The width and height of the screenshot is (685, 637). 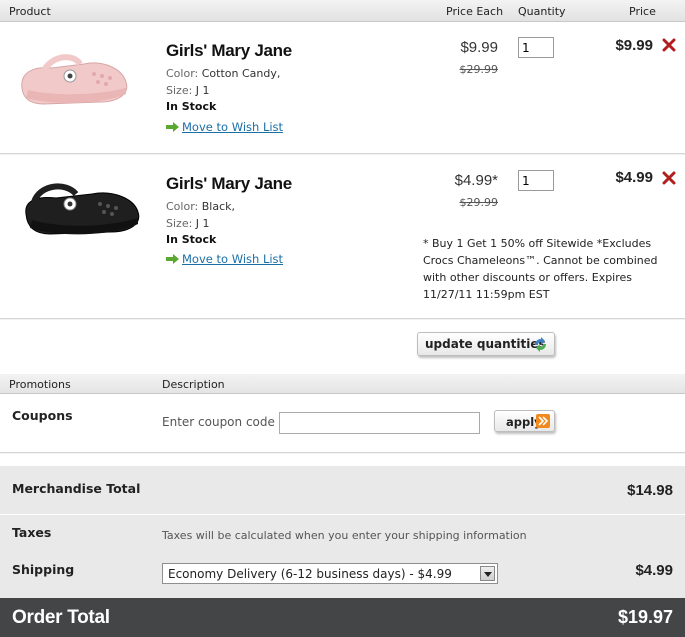 I want to click on update-quantities-button: update quantities, so click(x=486, y=344).